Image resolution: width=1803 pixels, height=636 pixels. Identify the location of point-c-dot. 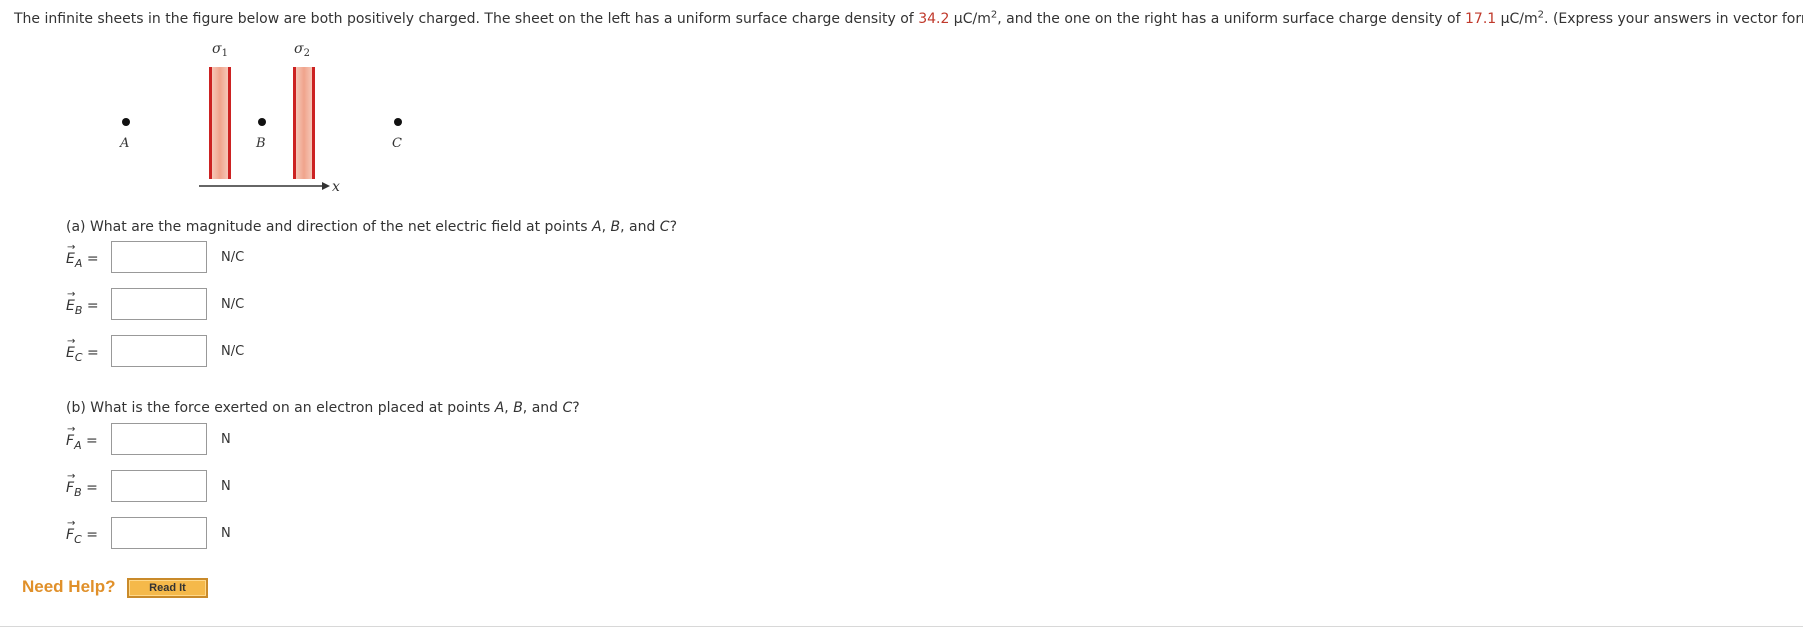
(398, 122).